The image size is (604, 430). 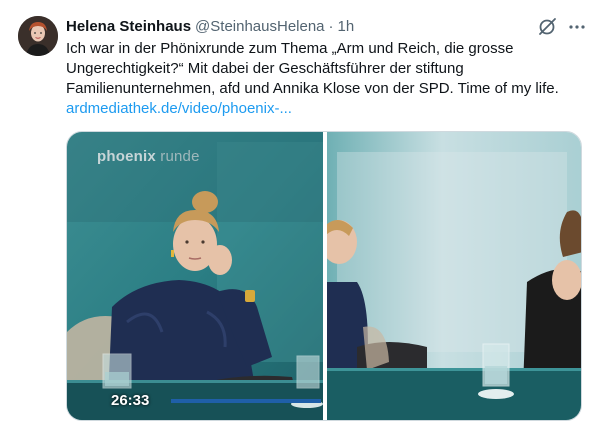 I want to click on video-progress-bar, so click(x=246, y=401).